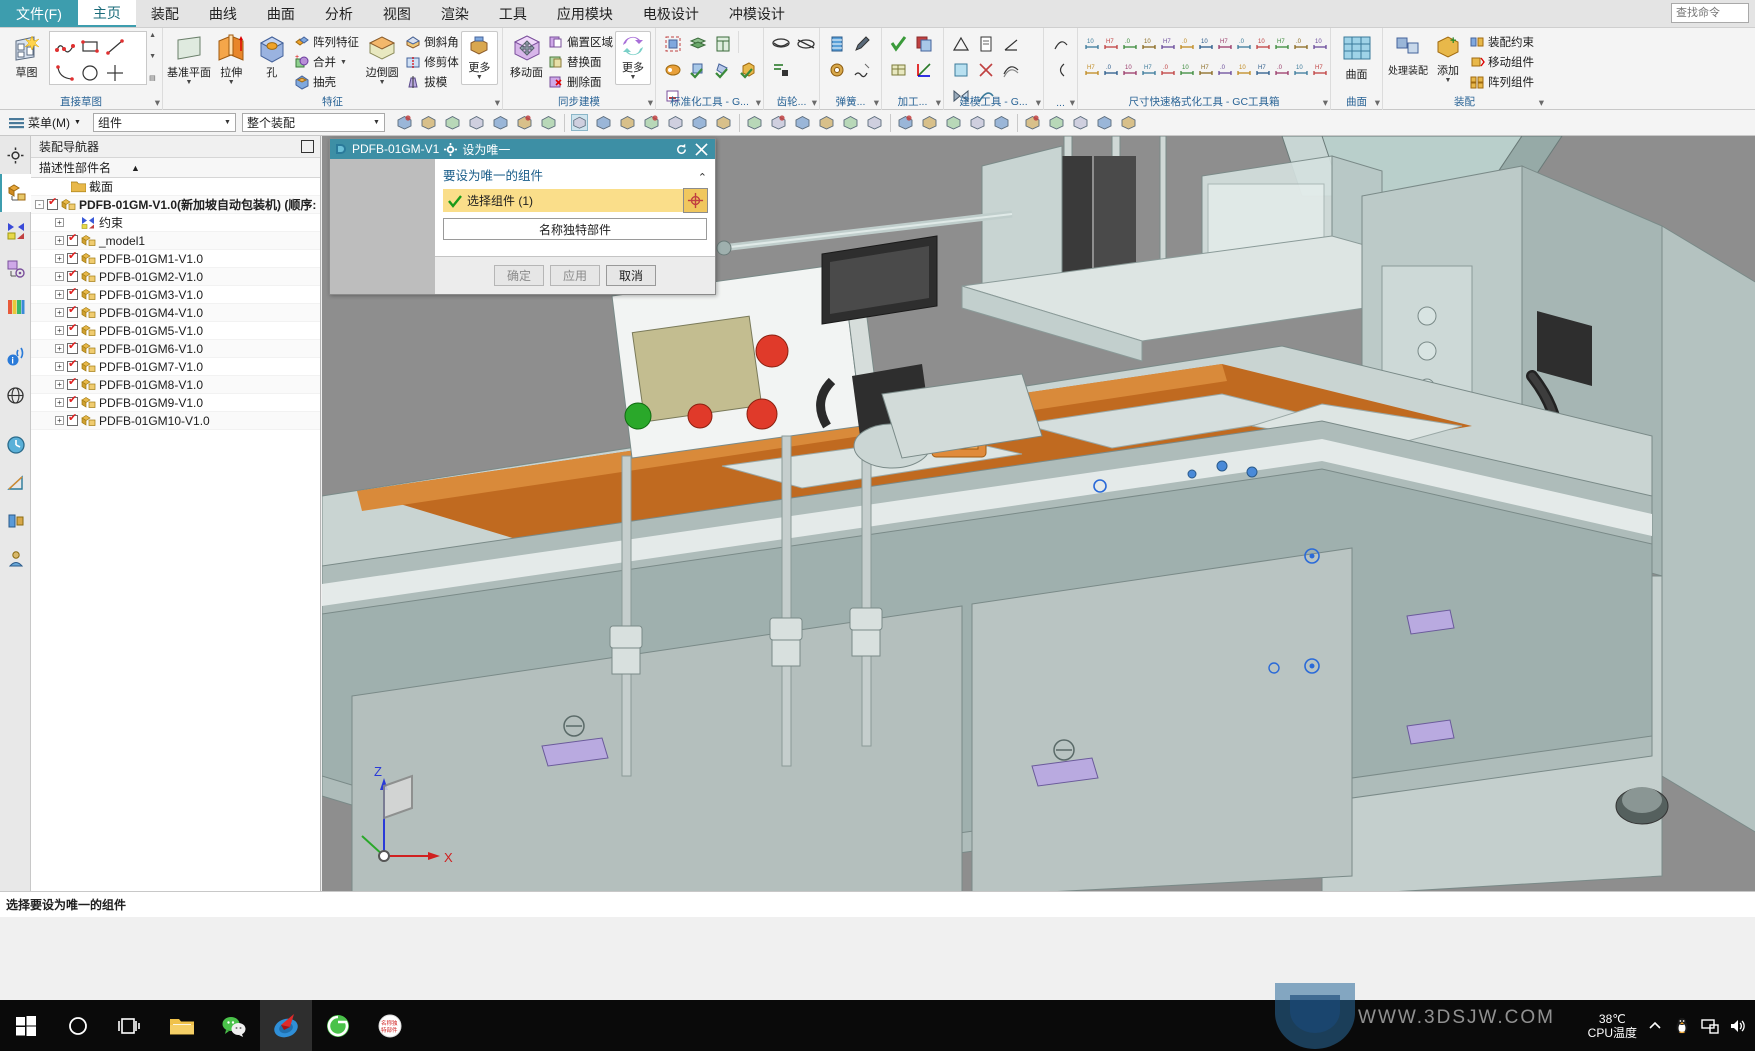 The image size is (1755, 1051). I want to click on rail-roles, so click(15, 559).